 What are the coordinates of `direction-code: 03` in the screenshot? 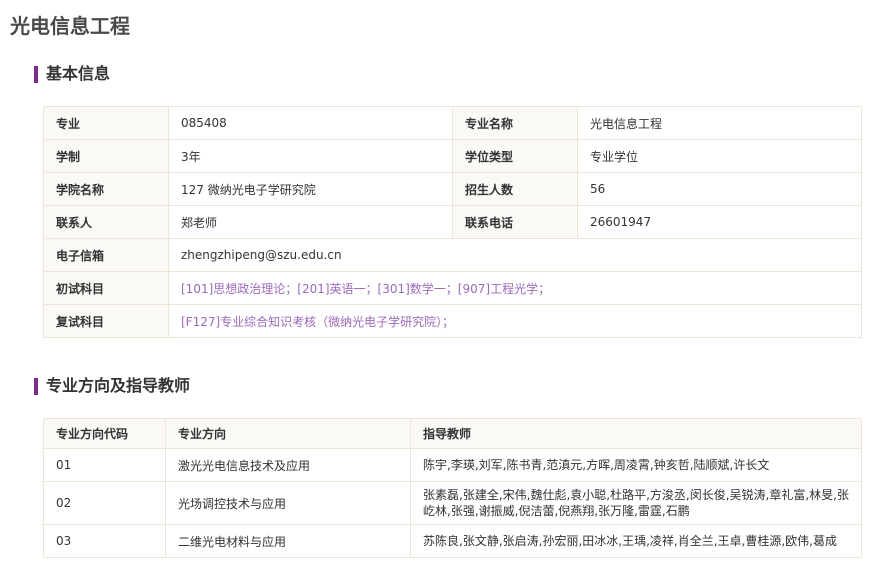 It's located at (104, 541).